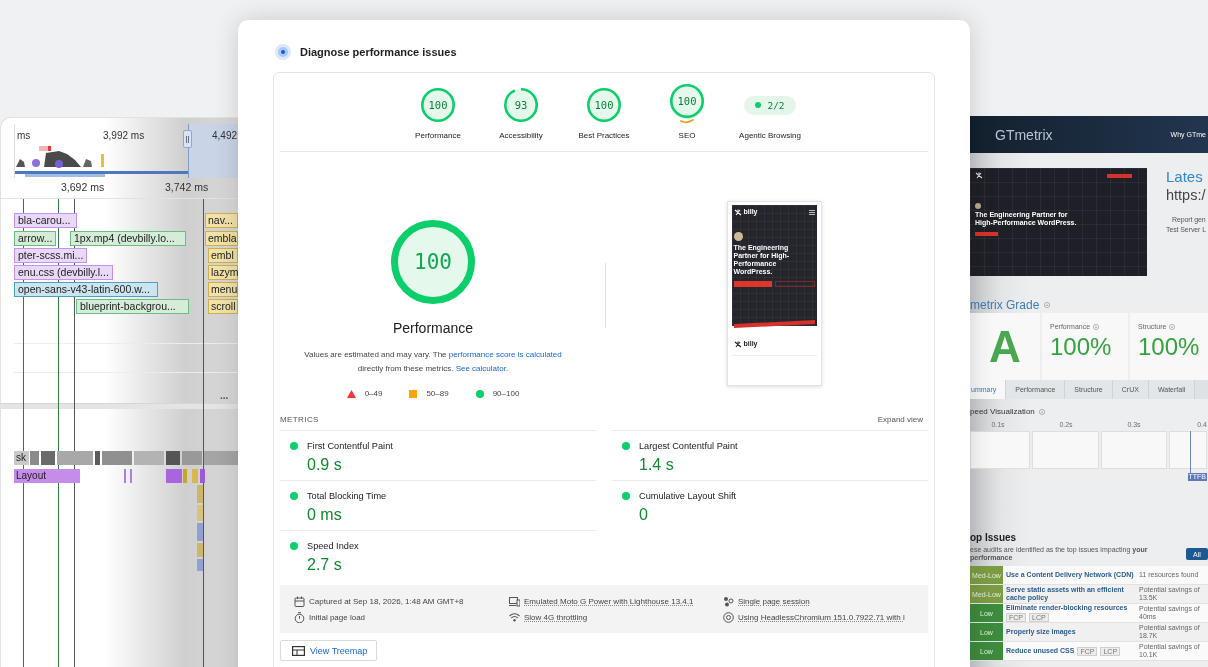 The image size is (1208, 667). Describe the element at coordinates (728, 601) in the screenshot. I see `dots-icon` at that location.